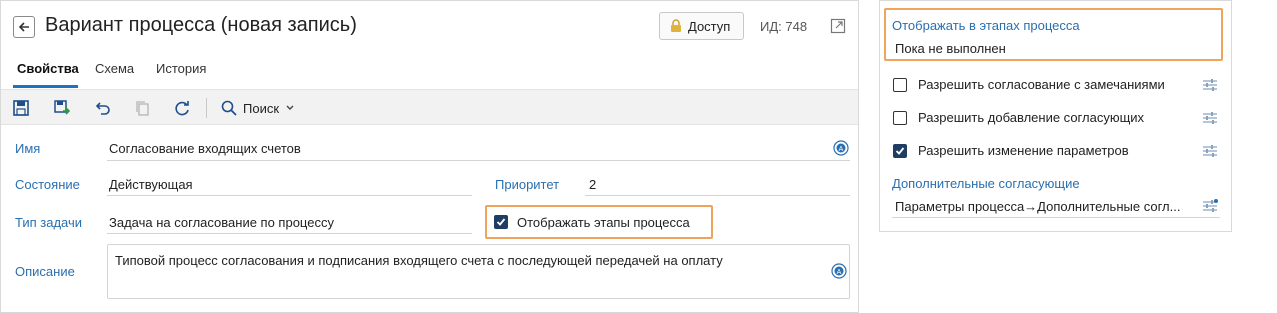  What do you see at coordinates (429, 107) in the screenshot?
I see `toolbar: Поиск` at bounding box center [429, 107].